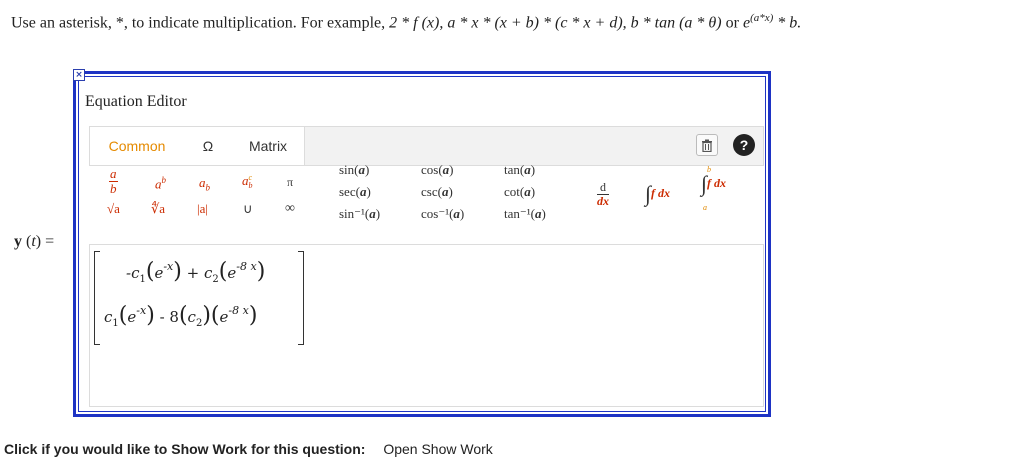  I want to click on answer-variable: t, so click(33, 241).